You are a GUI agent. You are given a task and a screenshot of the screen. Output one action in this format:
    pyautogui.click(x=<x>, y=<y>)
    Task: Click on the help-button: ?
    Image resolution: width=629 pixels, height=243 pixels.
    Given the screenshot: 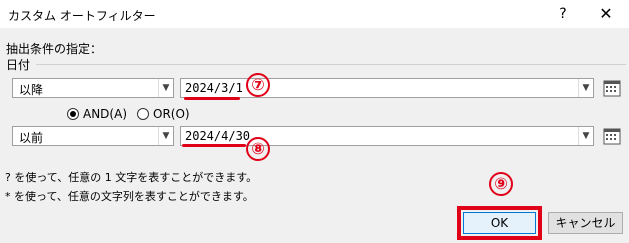 What is the action you would take?
    pyautogui.click(x=563, y=14)
    